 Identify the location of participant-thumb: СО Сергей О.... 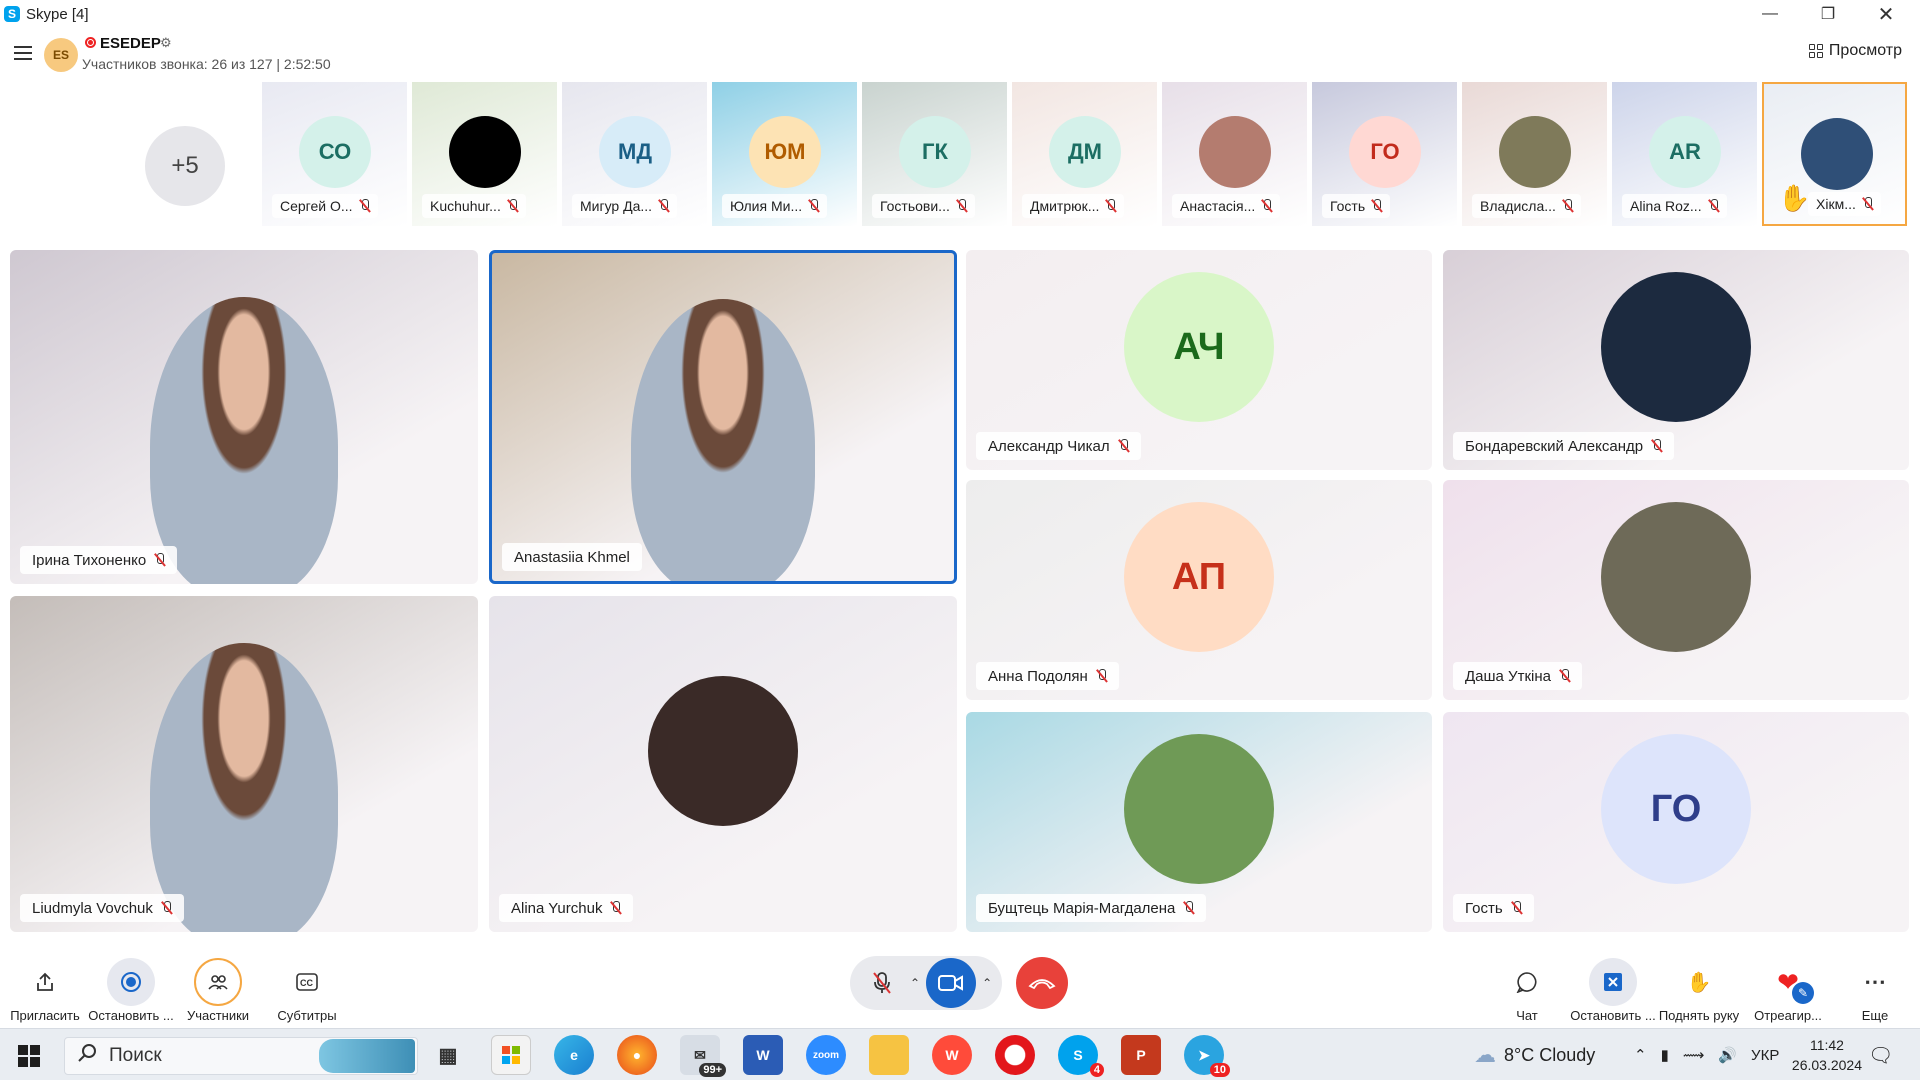
(334, 154).